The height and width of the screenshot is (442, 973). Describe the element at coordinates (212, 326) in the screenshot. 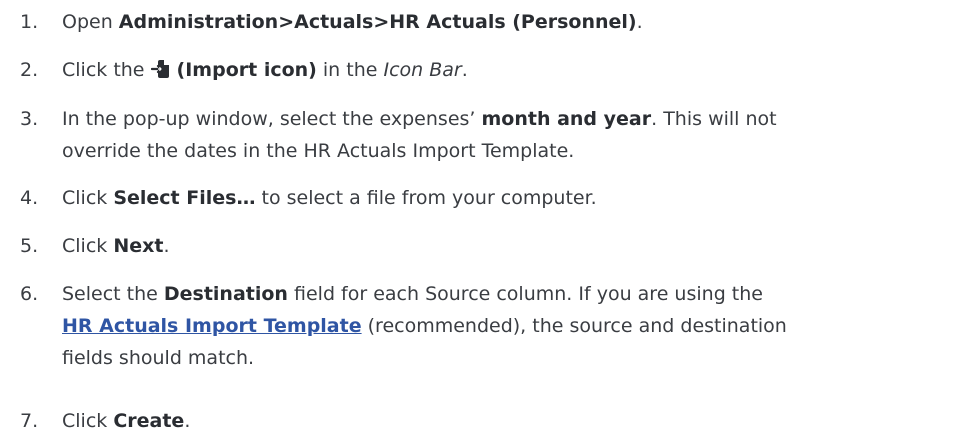

I see `hr-actuals-template-link: HR Actuals Import Template` at that location.